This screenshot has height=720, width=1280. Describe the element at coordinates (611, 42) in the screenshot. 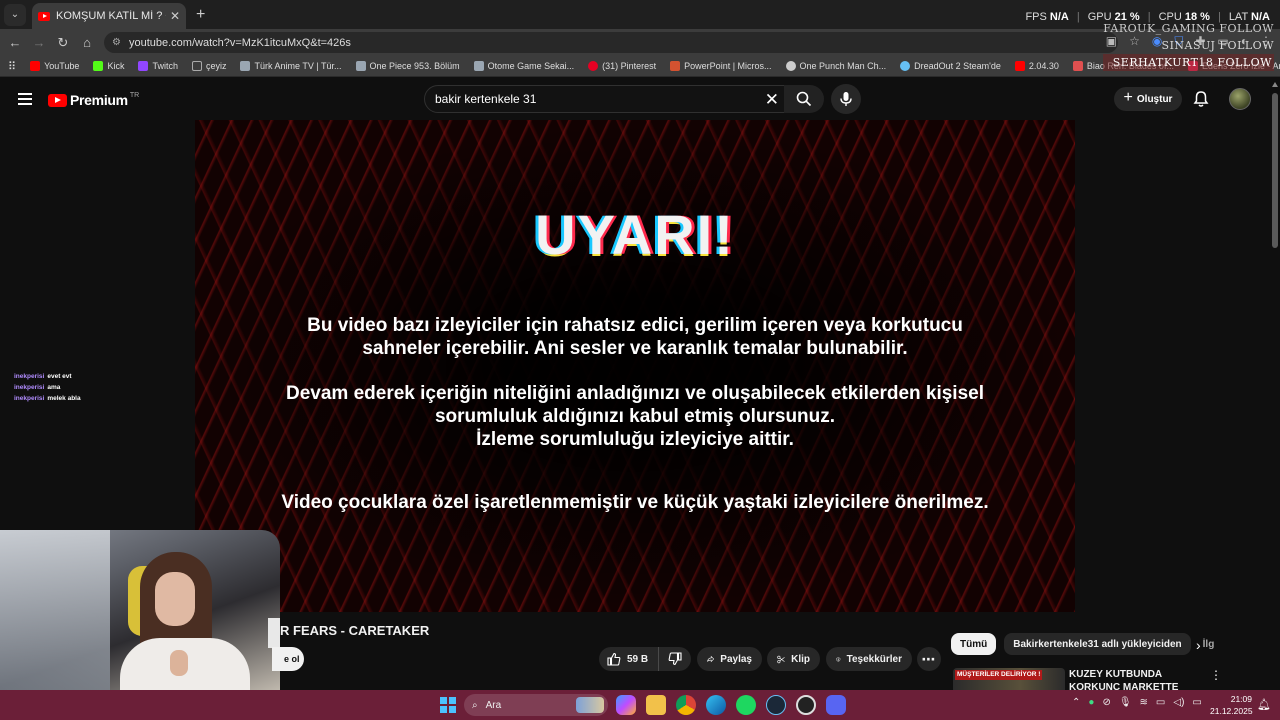

I see `address-bar: ⚙ youtube.com/watch?v=MzK1itcuMxQ&t=426s` at that location.